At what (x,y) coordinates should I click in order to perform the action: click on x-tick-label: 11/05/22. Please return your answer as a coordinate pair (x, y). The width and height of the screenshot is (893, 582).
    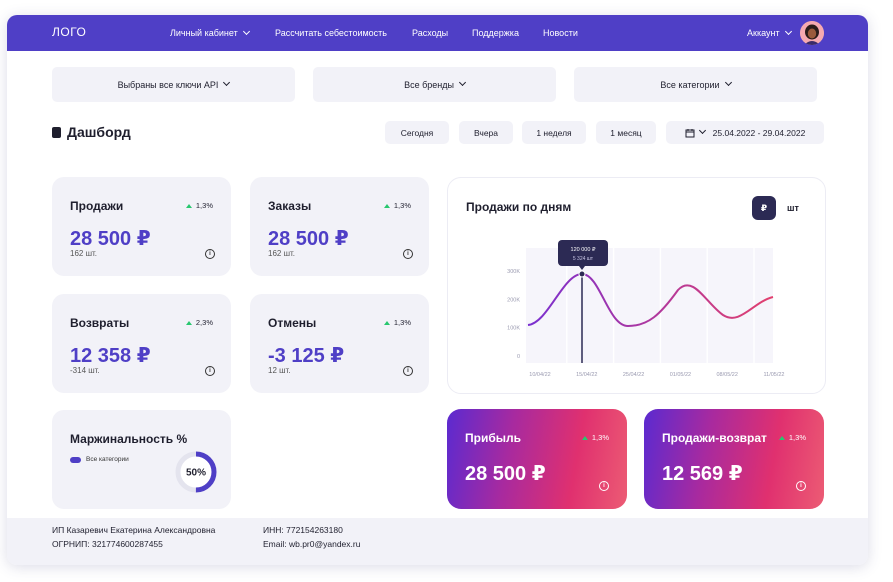
    Looking at the image, I should click on (773, 375).